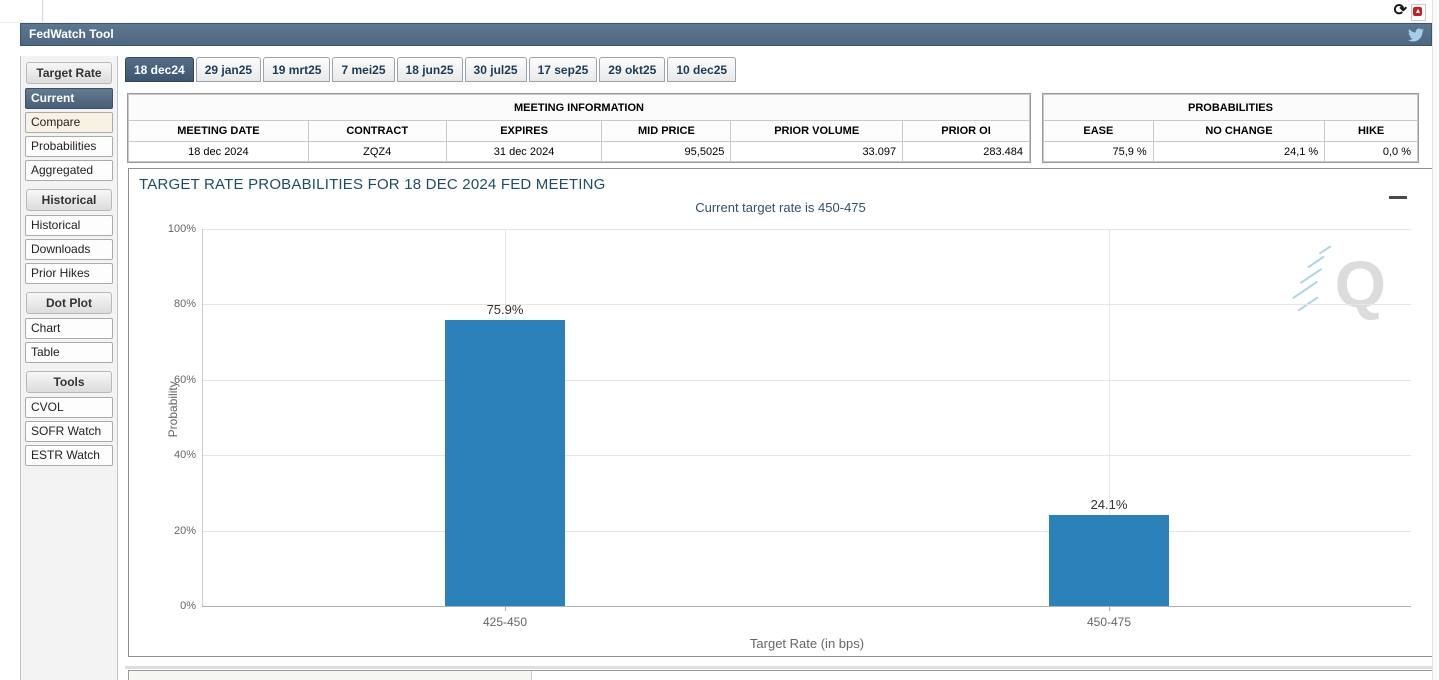 Image resolution: width=1439 pixels, height=680 pixels. Describe the element at coordinates (563, 69) in the screenshot. I see `tab-17-sep25: 17 sep25` at that location.